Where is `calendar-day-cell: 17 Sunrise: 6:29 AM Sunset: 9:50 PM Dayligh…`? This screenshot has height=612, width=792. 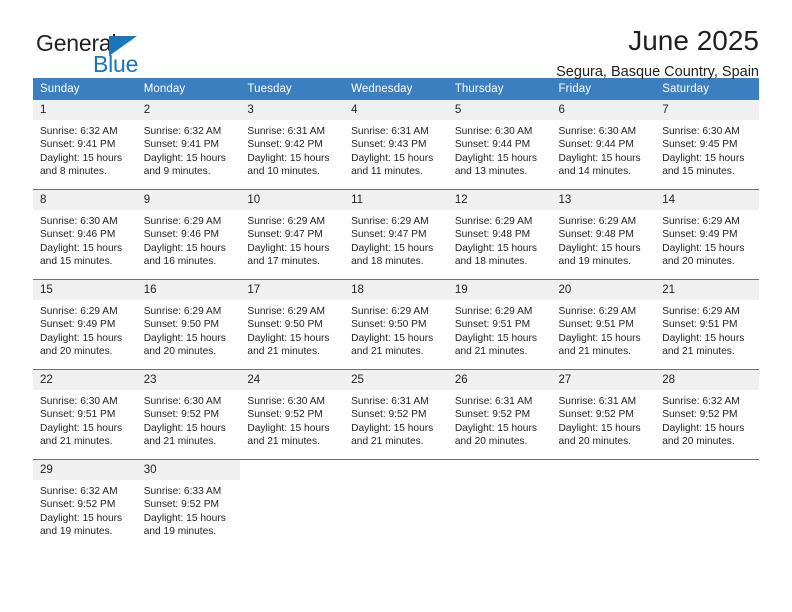
calendar-day-cell: 17 Sunrise: 6:29 AM Sunset: 9:50 PM Dayligh… is located at coordinates (292, 324).